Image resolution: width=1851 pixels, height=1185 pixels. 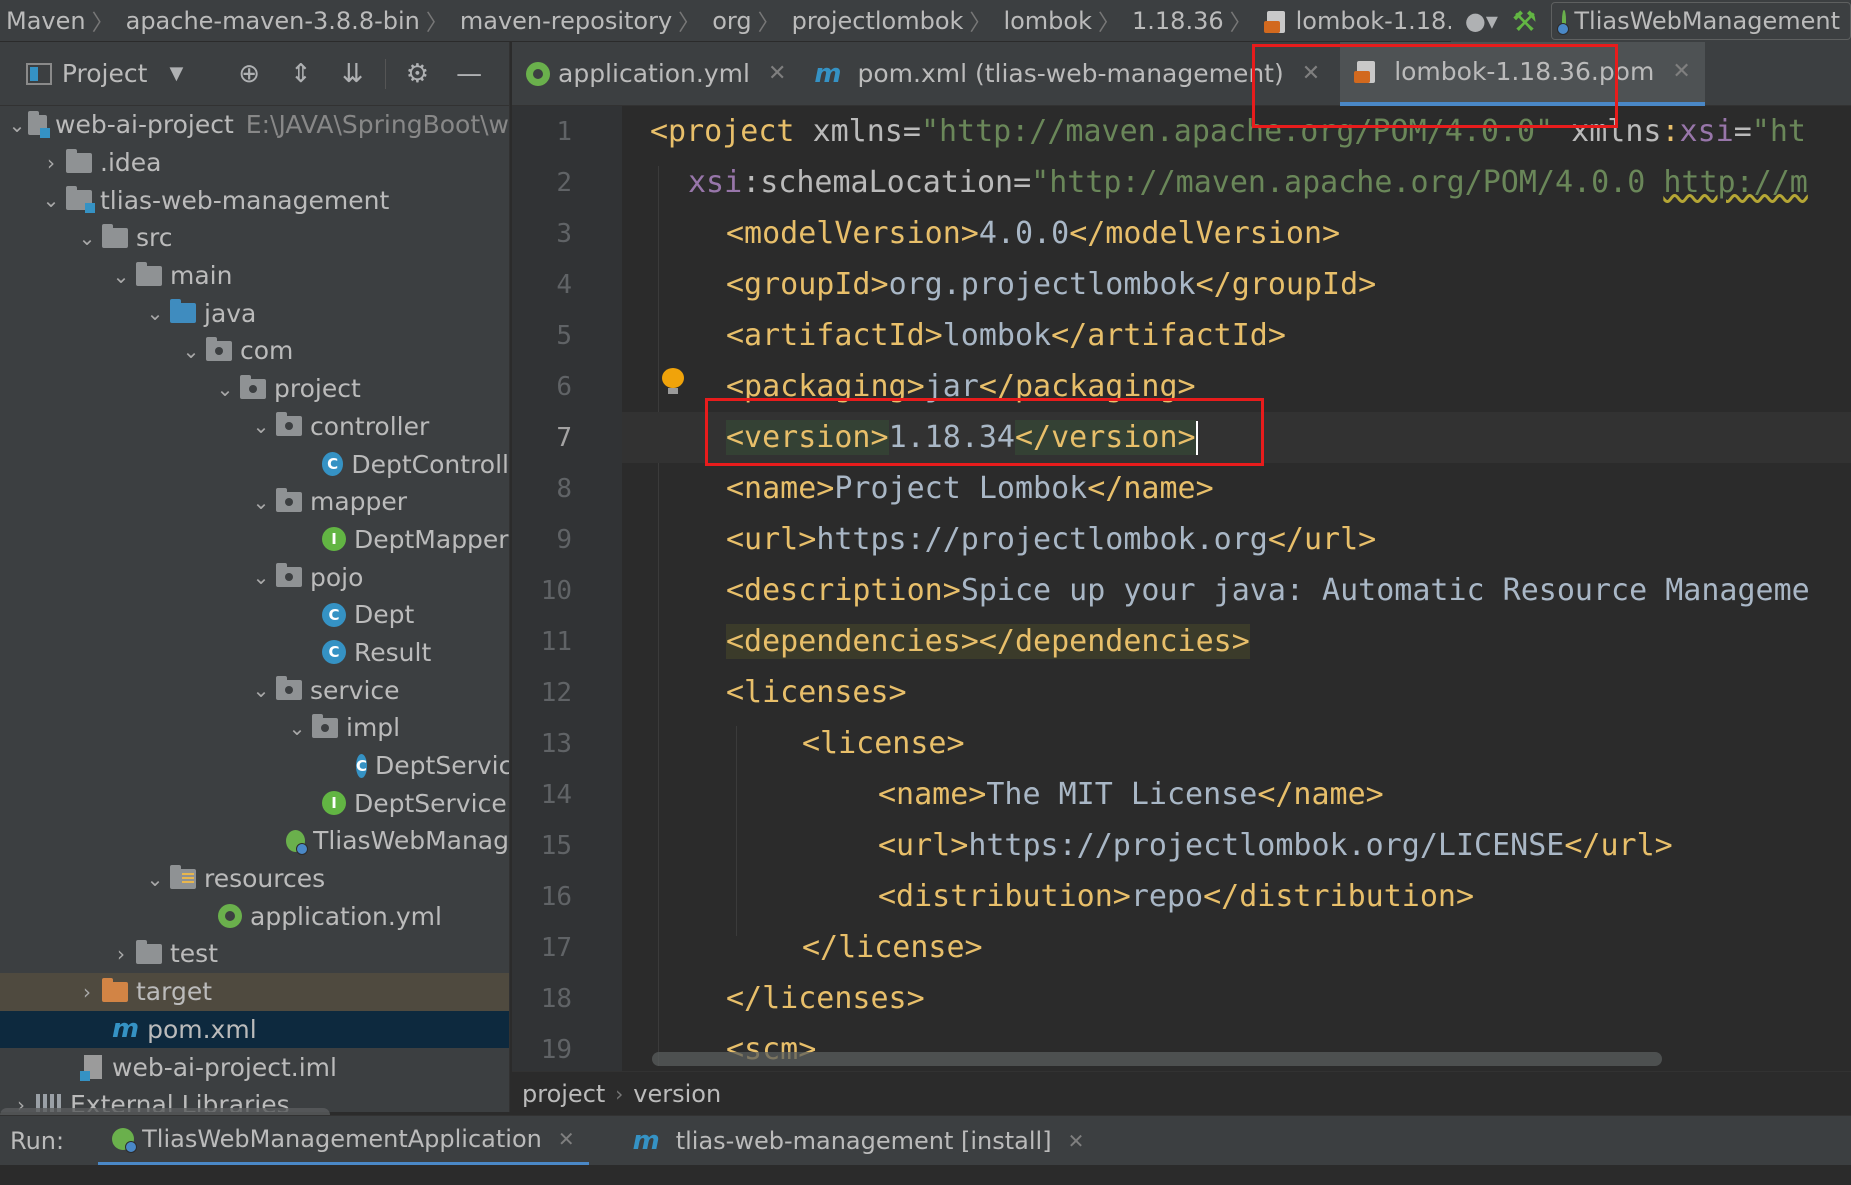 I want to click on source-folder-icon, so click(x=183, y=311).